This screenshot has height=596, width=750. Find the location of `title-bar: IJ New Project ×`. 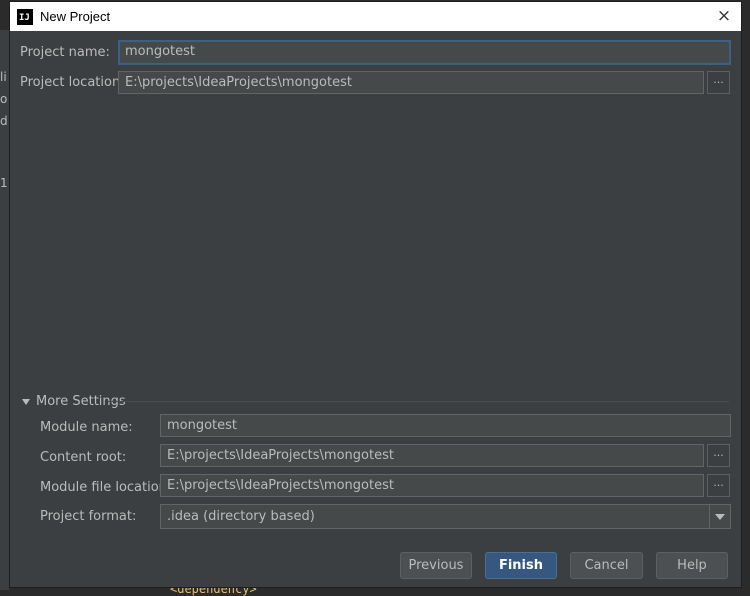

title-bar: IJ New Project × is located at coordinates (375, 16).